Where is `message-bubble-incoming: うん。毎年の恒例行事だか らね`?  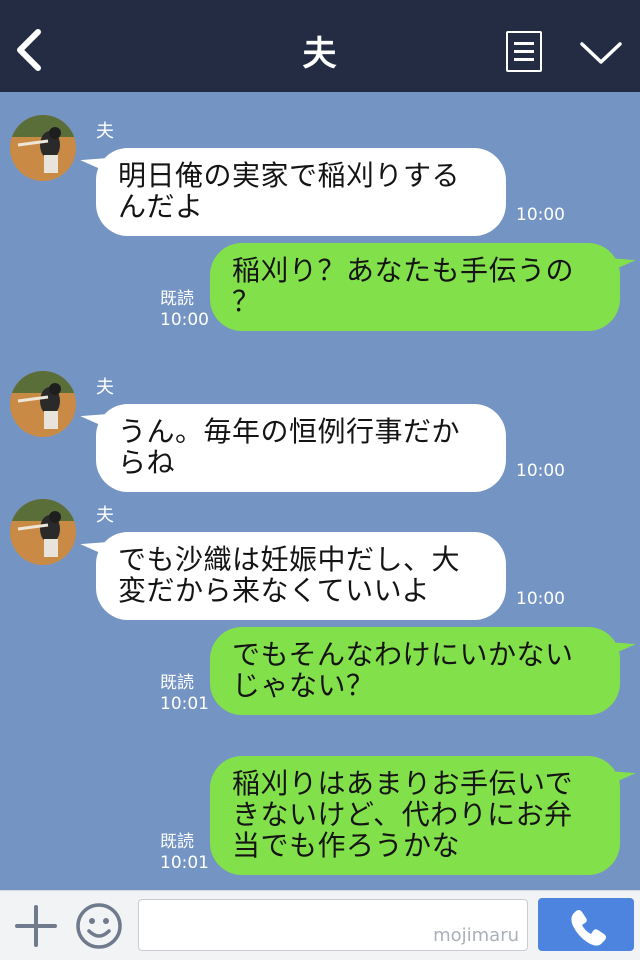 message-bubble-incoming: うん。毎年の恒例行事だか らね is located at coordinates (301, 448).